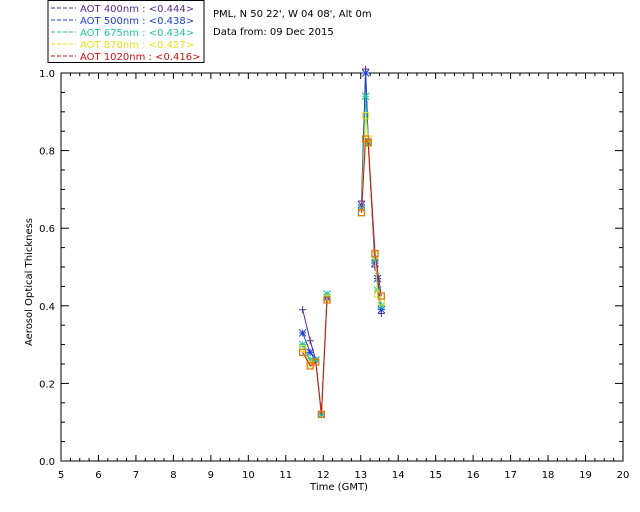 The image size is (640, 512). What do you see at coordinates (510, 475) in the screenshot?
I see `x-tick-label: 17` at bounding box center [510, 475].